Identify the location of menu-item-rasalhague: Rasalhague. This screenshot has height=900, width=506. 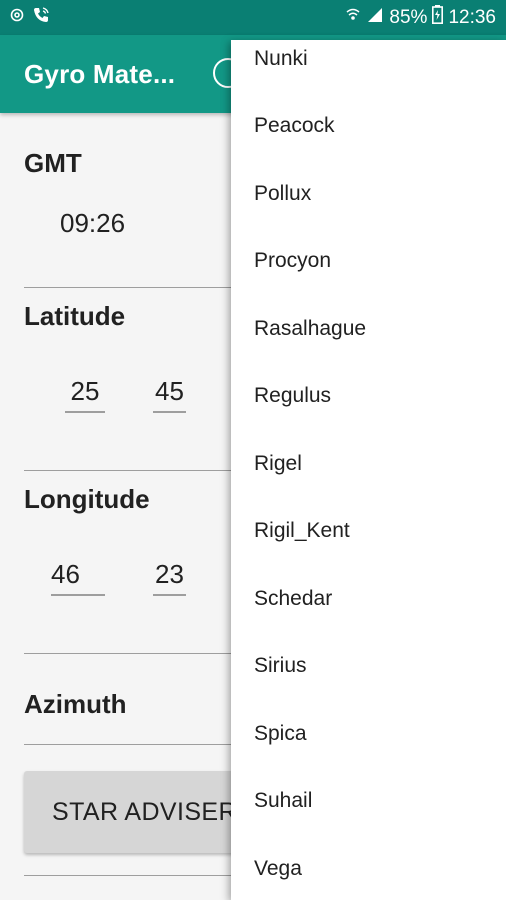
(368, 329).